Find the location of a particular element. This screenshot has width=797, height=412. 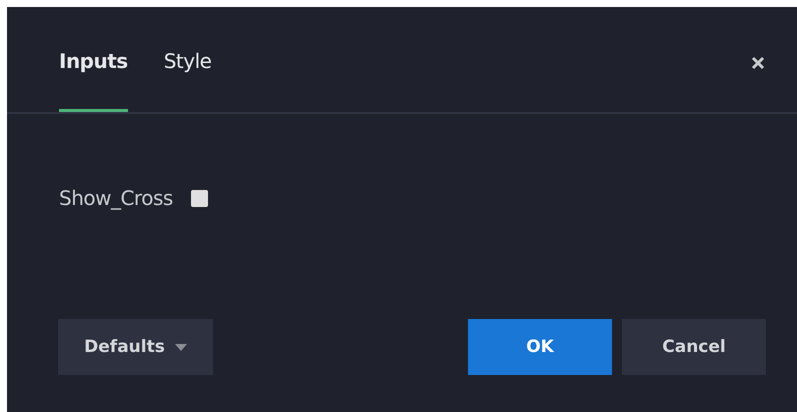

caret-icon is located at coordinates (180, 347).